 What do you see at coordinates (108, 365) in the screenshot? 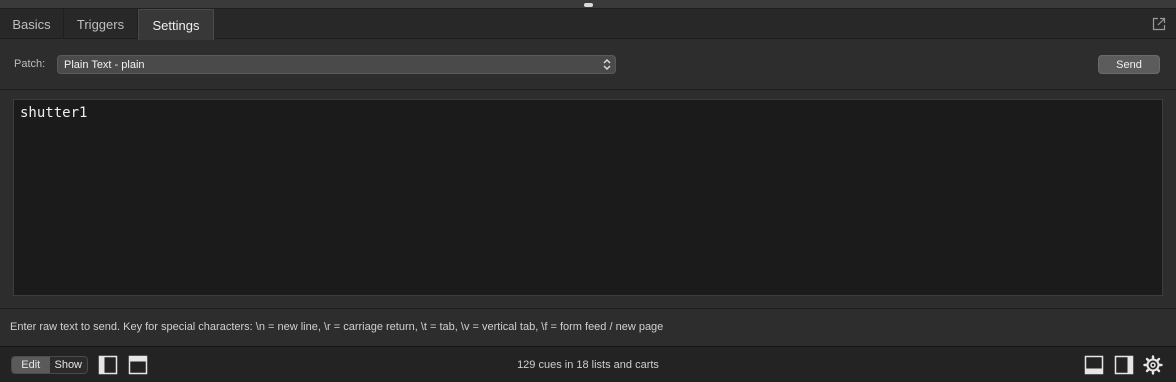
I see `left-panel-toggle-icon` at bounding box center [108, 365].